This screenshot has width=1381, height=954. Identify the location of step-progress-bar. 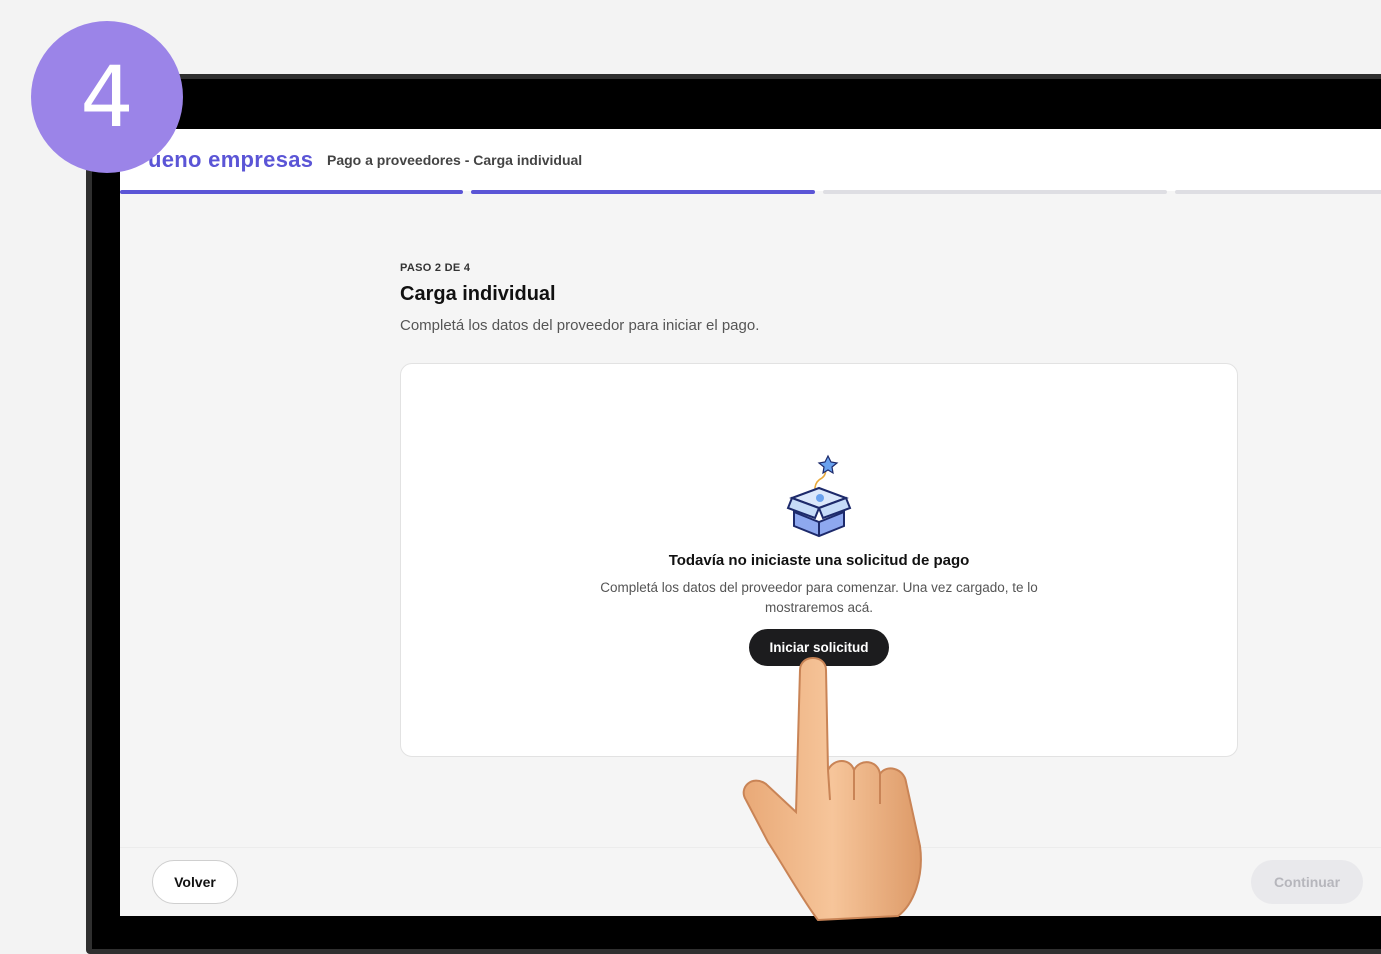
(750, 192).